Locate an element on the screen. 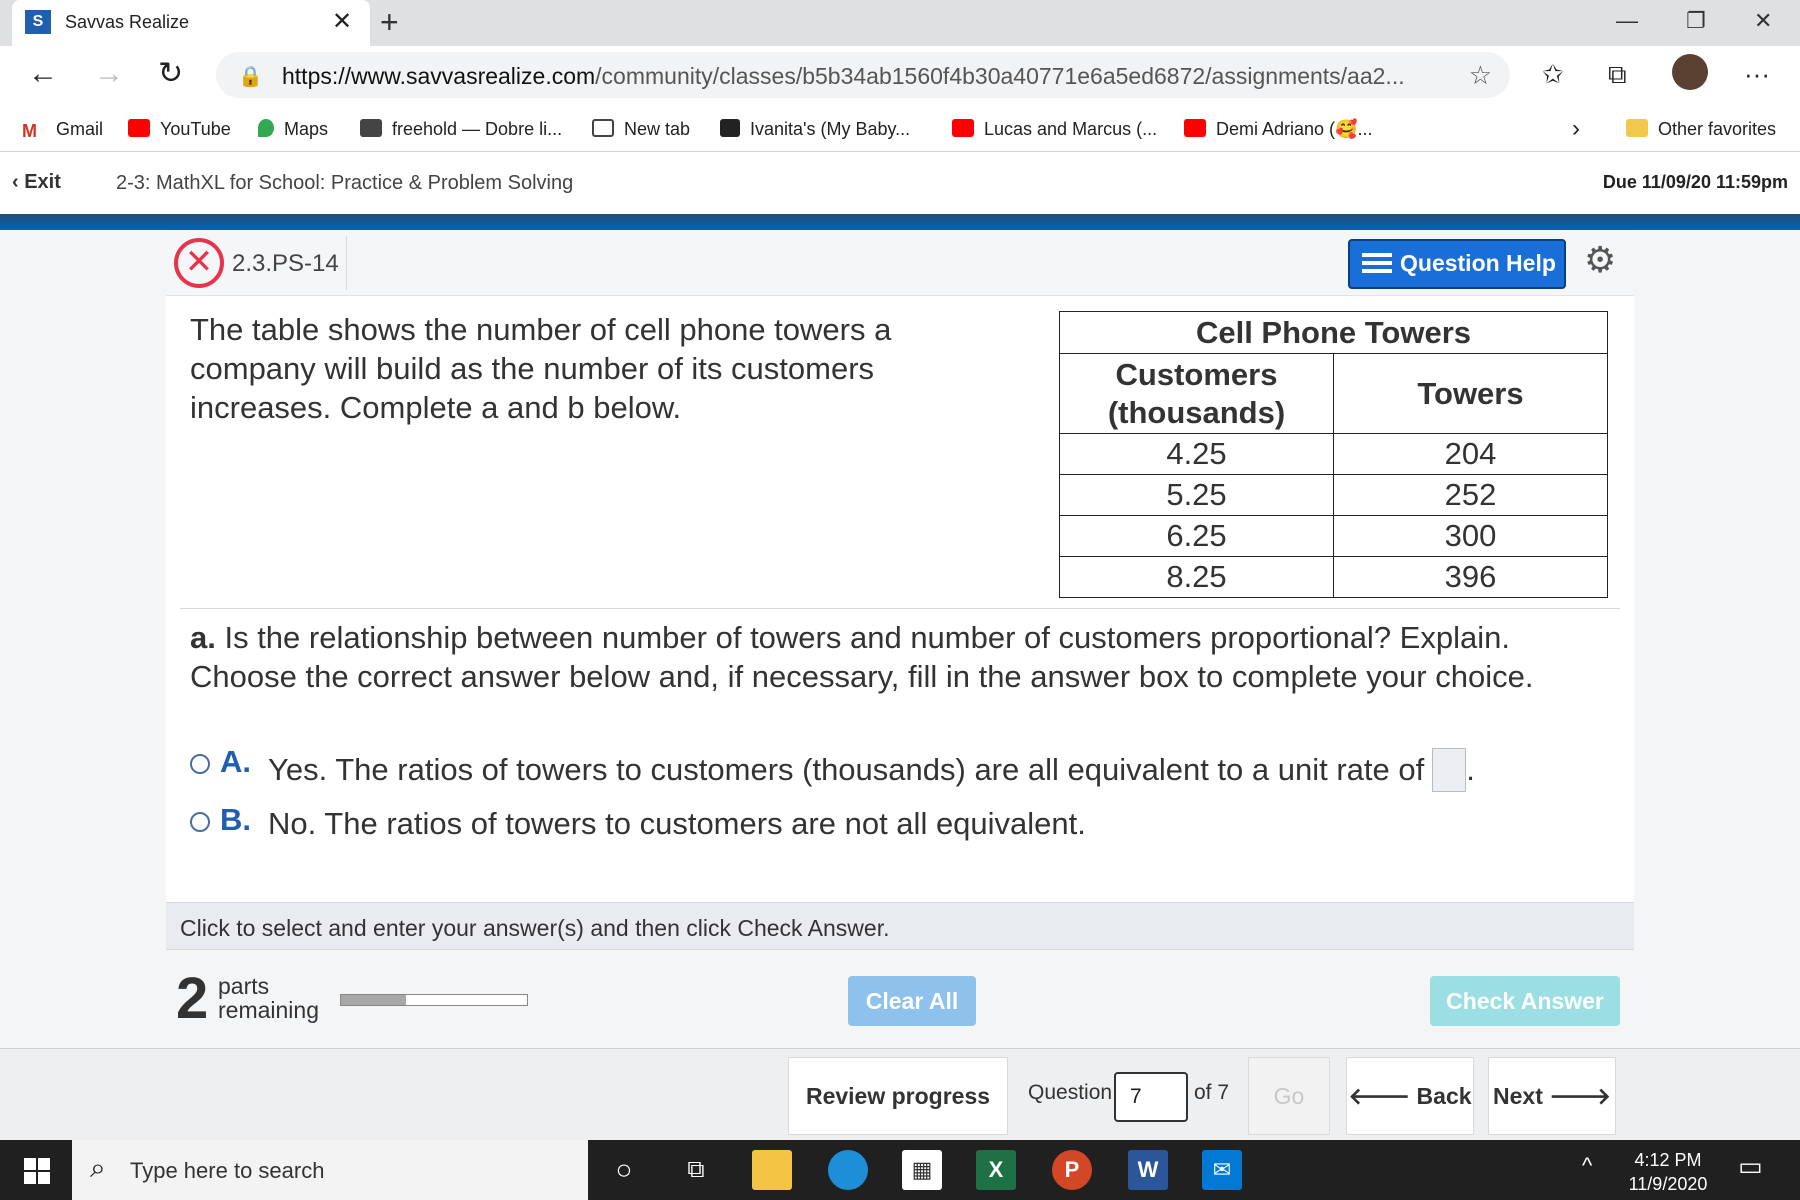  column-header-line: Customers is located at coordinates (1196, 374).